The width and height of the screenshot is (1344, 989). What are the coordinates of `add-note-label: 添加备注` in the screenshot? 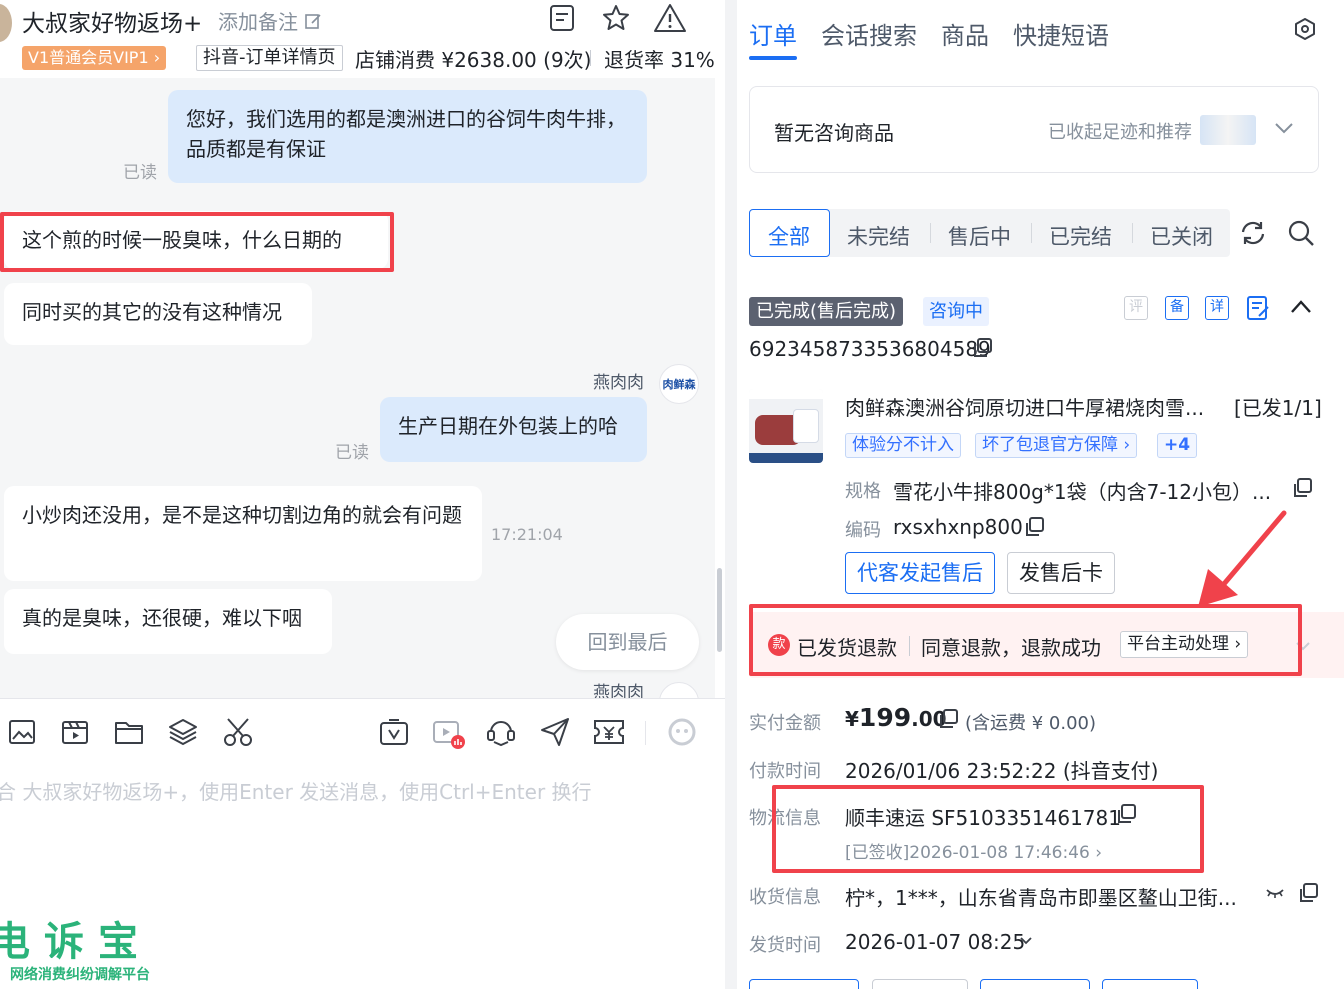 It's located at (258, 22).